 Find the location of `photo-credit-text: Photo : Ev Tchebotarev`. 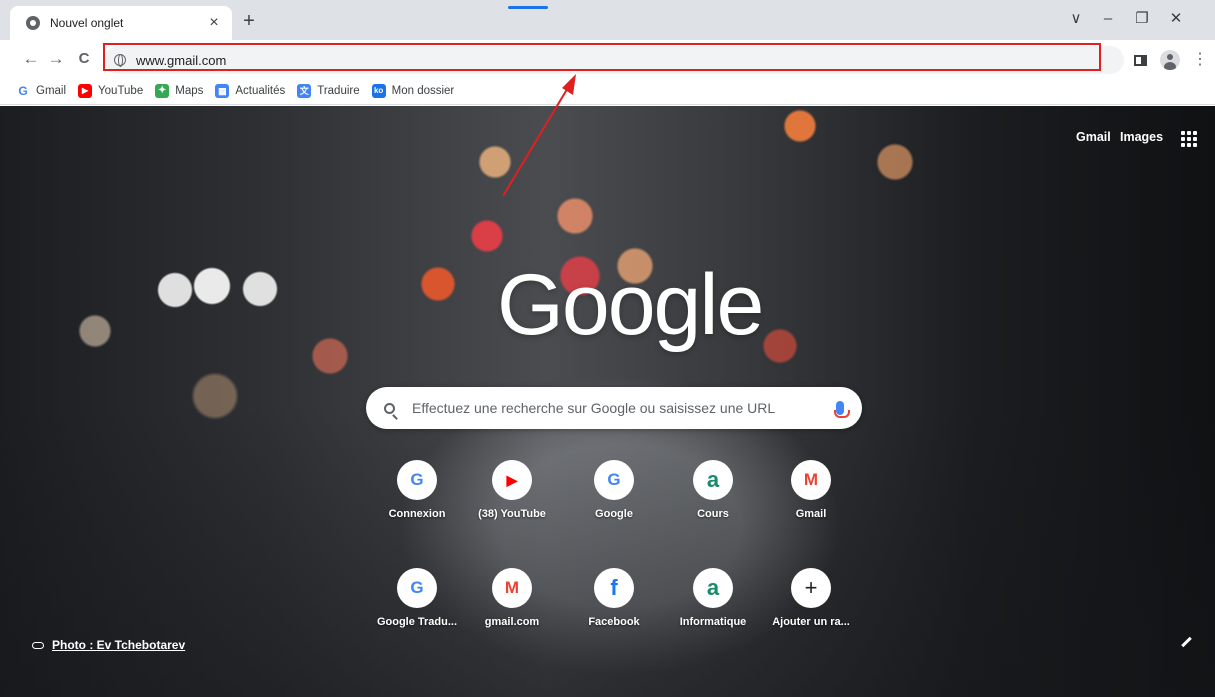

photo-credit-text: Photo : Ev Tchebotarev is located at coordinates (118, 645).